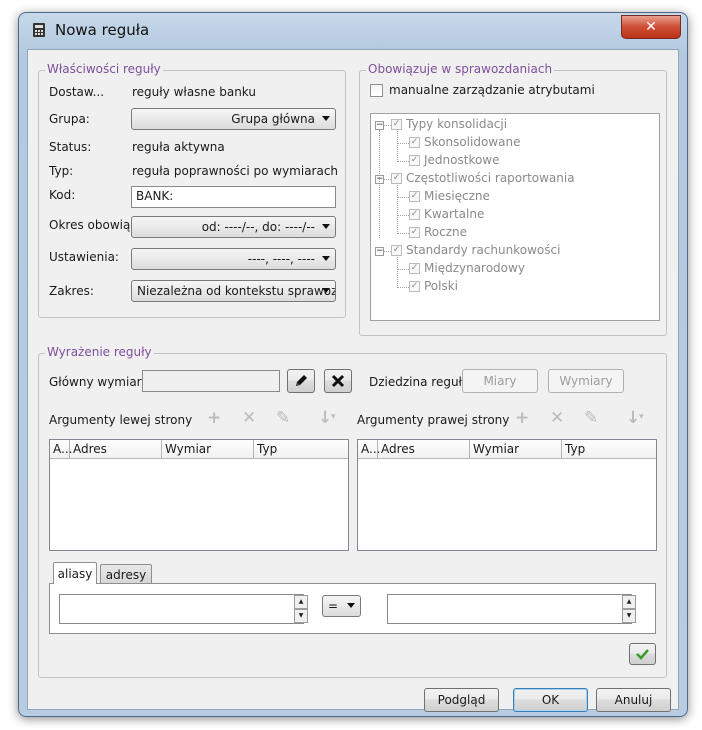  I want to click on right-expression-input, so click(509, 609).